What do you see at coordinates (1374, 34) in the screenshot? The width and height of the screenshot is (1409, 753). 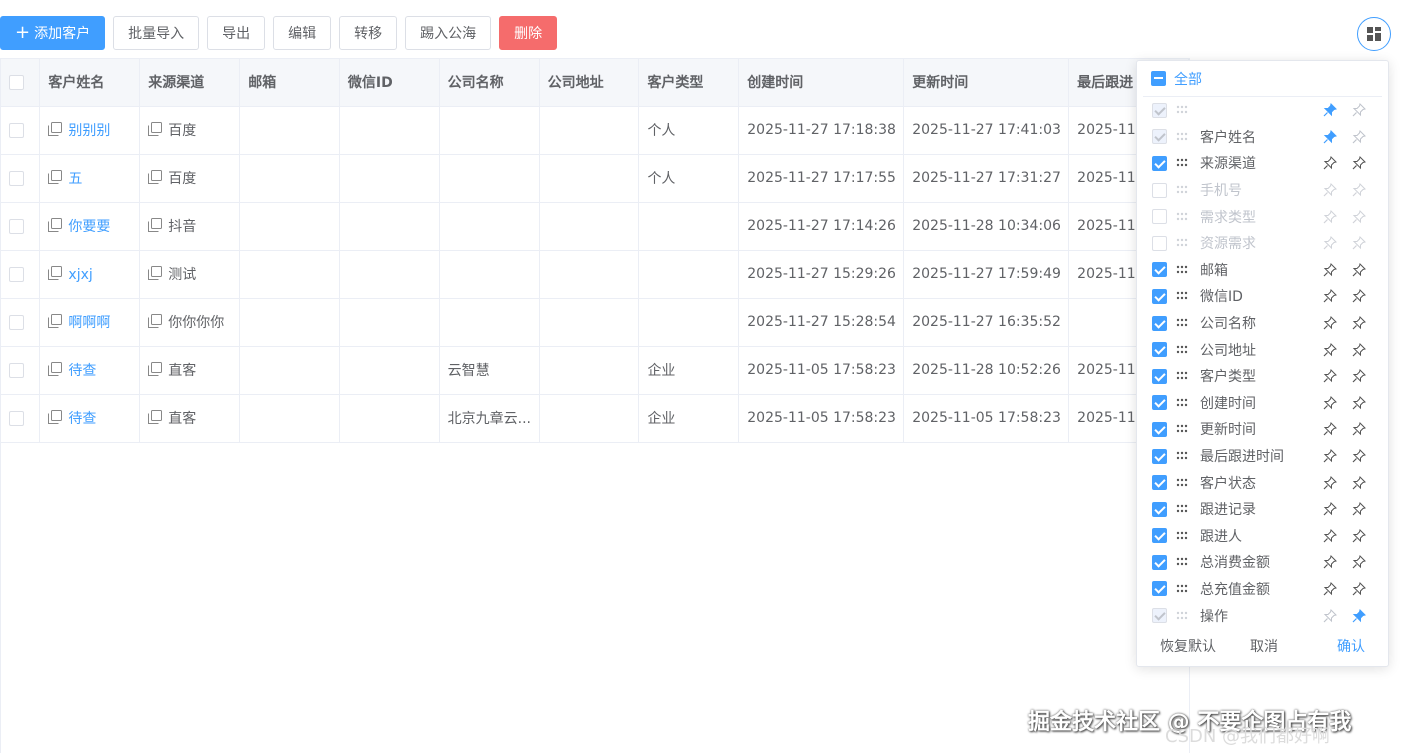 I see `column-settings-button` at bounding box center [1374, 34].